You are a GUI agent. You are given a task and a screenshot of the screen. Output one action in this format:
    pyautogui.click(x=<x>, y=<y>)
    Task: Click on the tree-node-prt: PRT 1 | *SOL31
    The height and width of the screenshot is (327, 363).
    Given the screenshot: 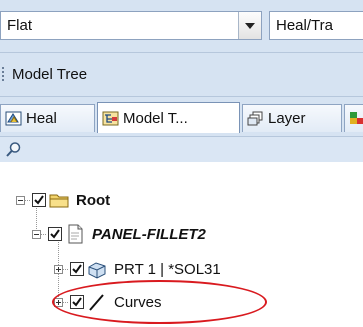 What is the action you would take?
    pyautogui.click(x=137, y=269)
    